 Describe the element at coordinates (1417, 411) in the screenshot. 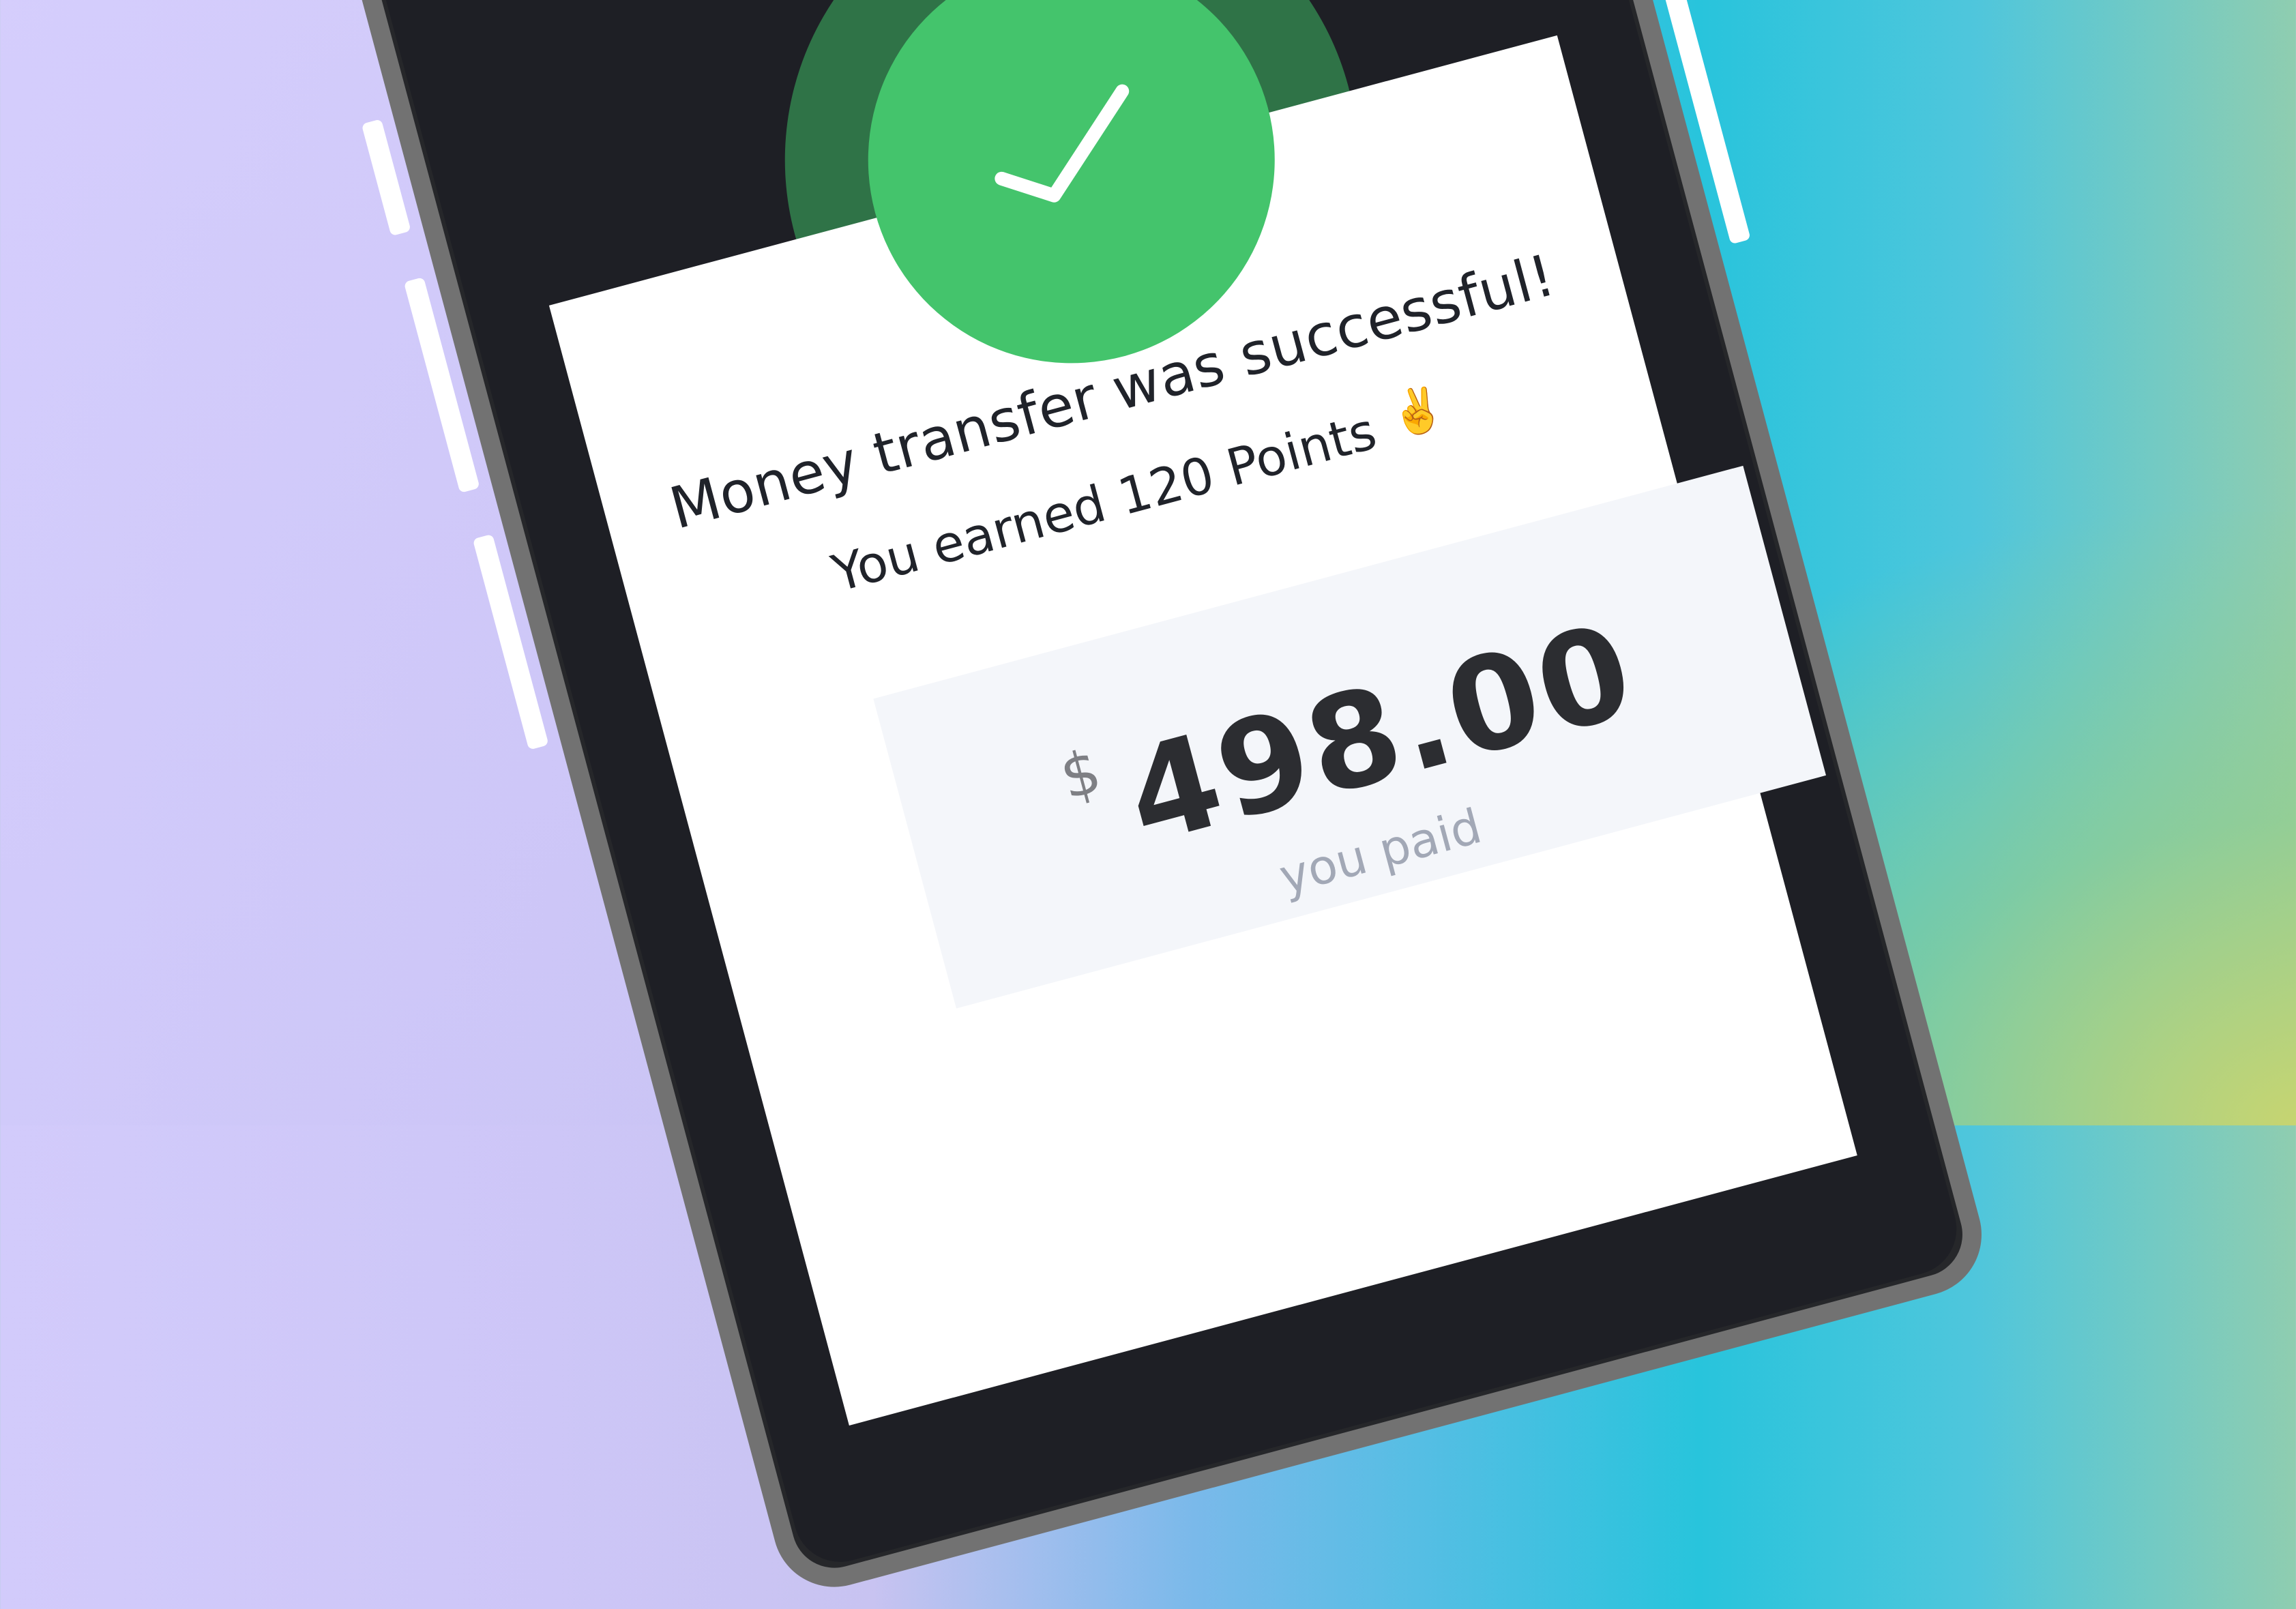

I see `victory-hand-icon: ✌️` at that location.